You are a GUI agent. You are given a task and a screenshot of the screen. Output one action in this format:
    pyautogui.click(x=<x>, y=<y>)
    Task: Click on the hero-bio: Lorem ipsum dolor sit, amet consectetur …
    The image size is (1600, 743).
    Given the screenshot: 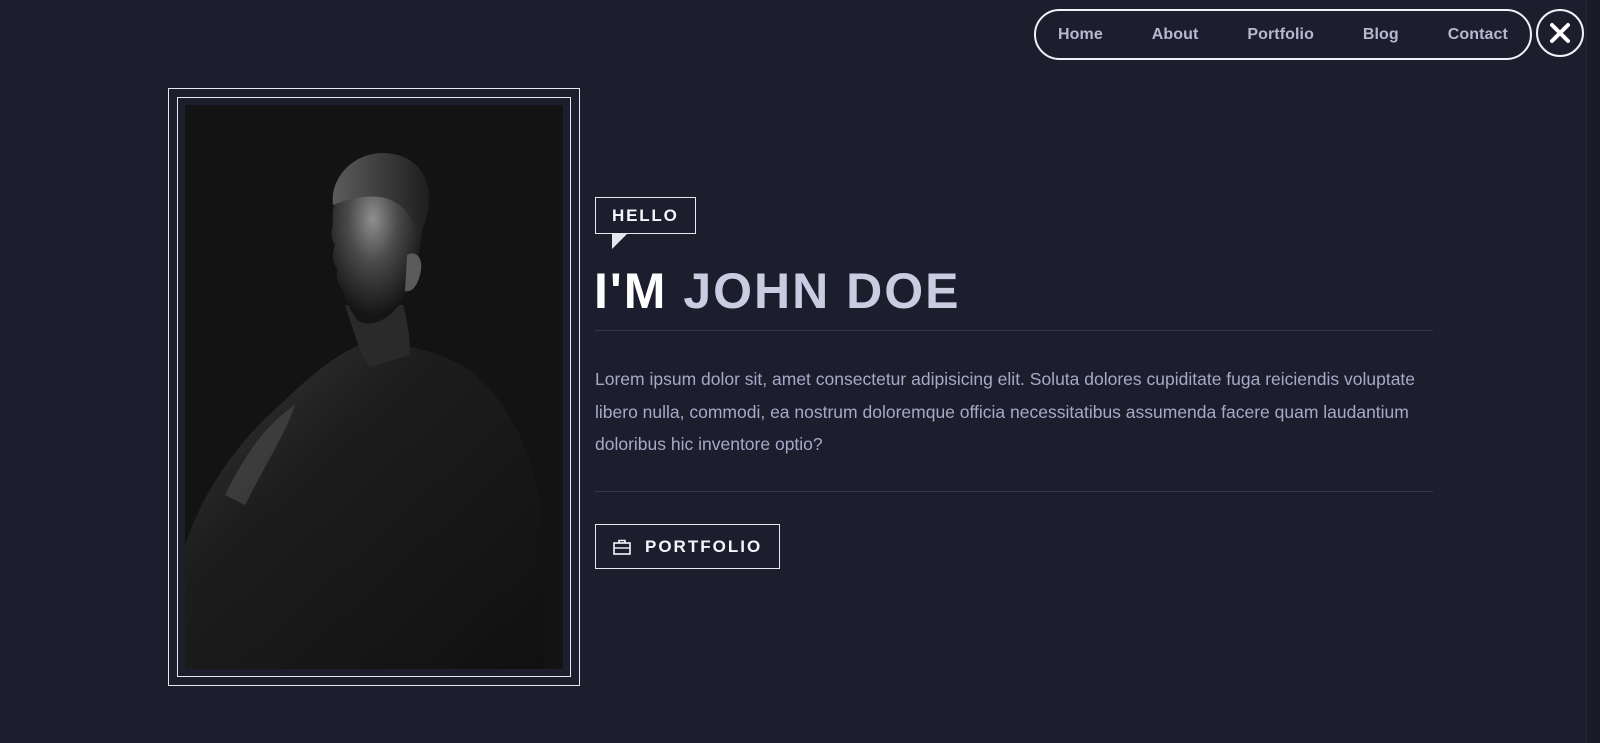 What is the action you would take?
    pyautogui.click(x=1005, y=411)
    